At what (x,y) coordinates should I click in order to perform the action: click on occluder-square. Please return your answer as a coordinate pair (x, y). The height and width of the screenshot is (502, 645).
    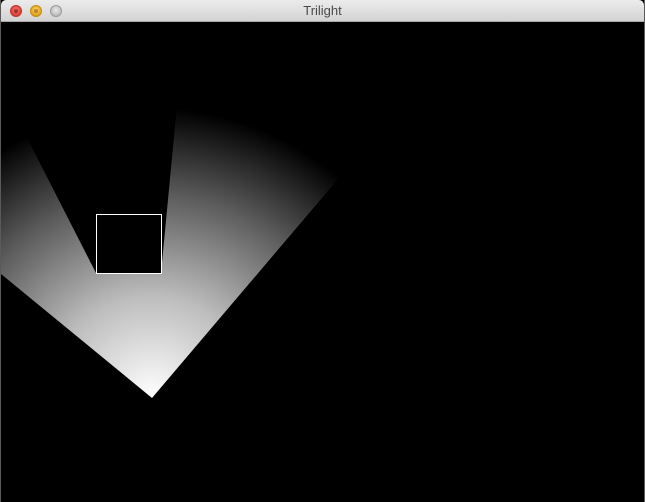
    Looking at the image, I should click on (129, 244).